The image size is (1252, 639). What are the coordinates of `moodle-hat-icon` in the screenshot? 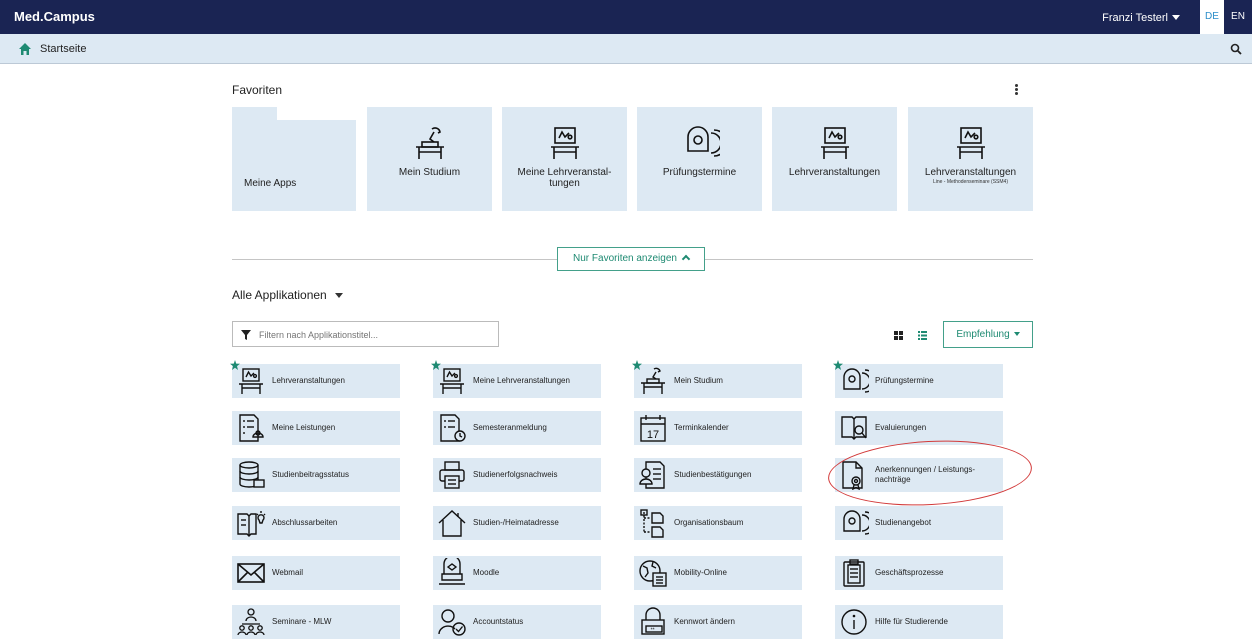 It's located at (452, 571).